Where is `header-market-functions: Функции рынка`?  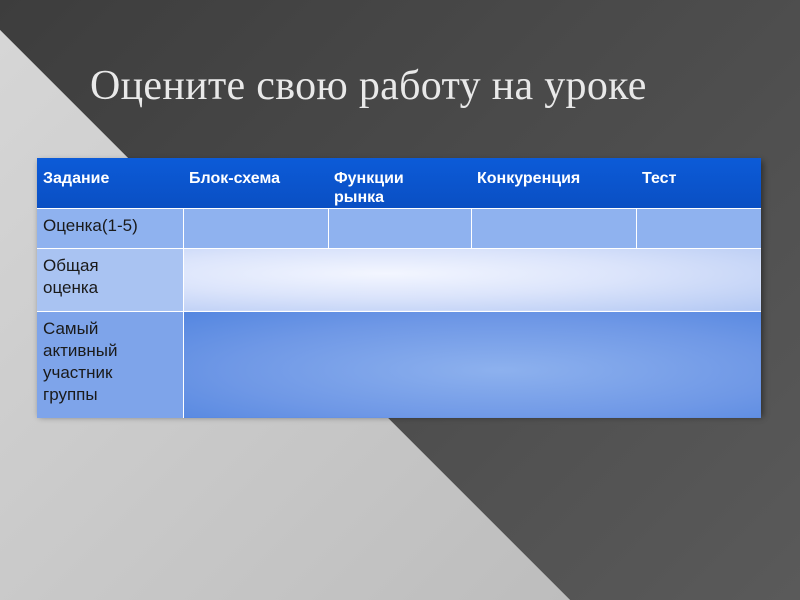
header-market-functions: Функции рынка is located at coordinates (399, 183).